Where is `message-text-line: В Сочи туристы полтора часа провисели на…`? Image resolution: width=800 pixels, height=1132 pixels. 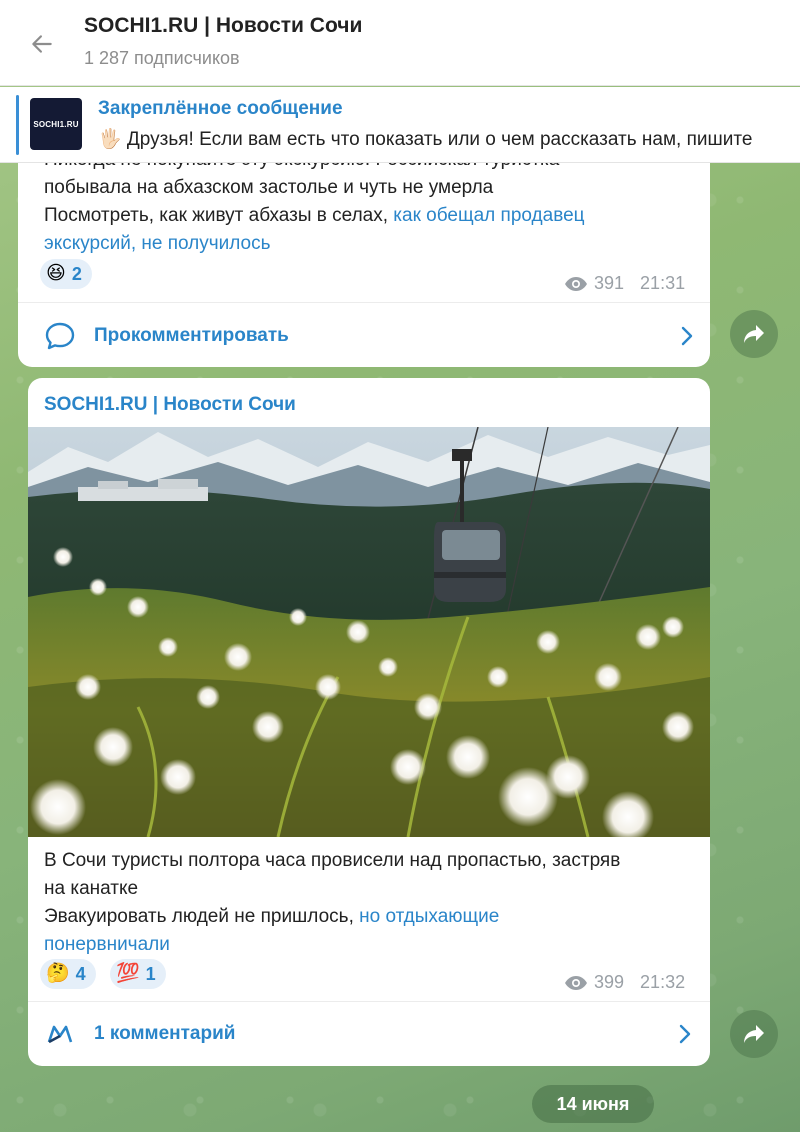
message-text-line: В Сочи туристы полтора часа провисели на… is located at coordinates (332, 860).